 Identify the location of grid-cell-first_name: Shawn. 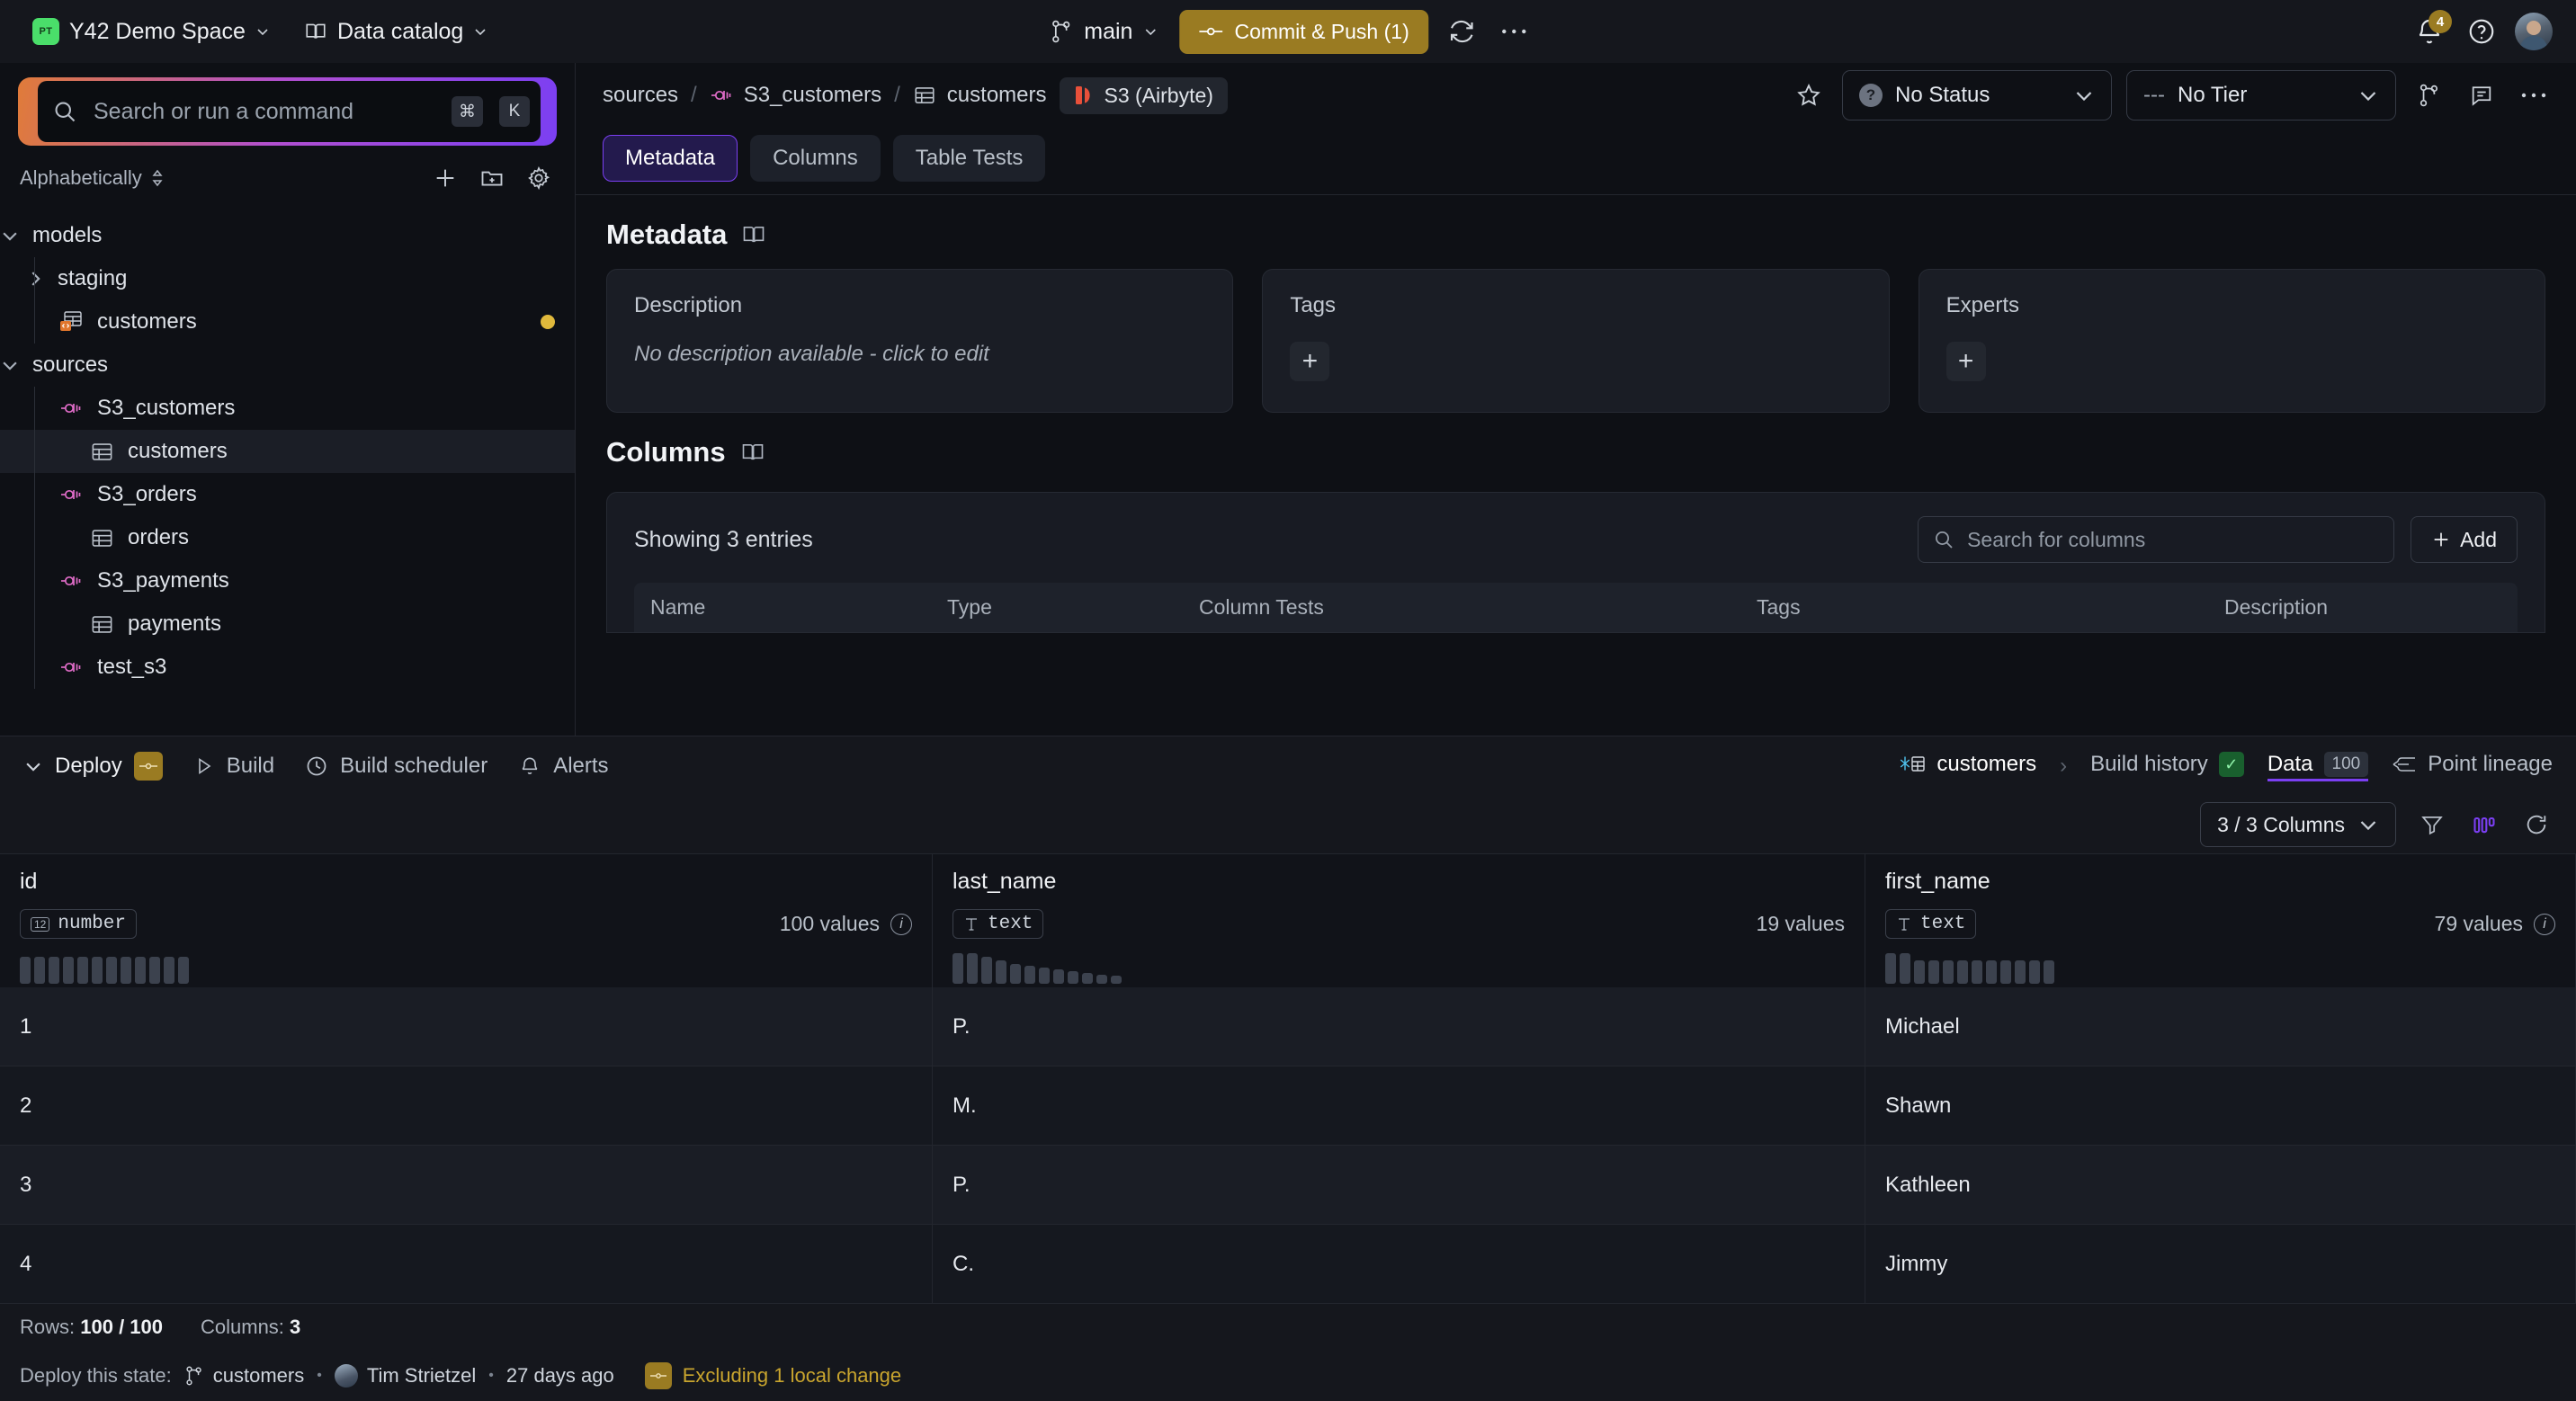
(2220, 1106).